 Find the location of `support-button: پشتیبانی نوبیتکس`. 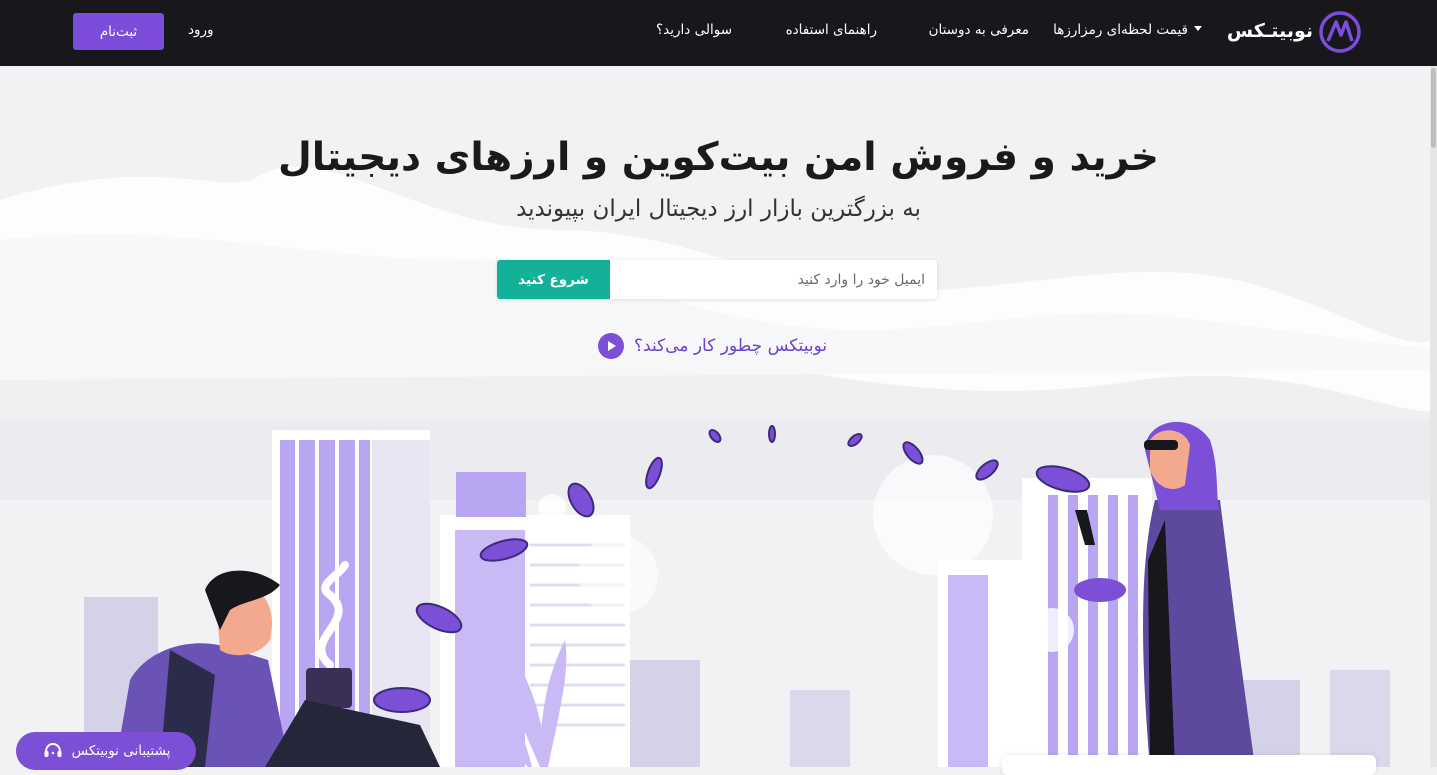

support-button: پشتیبانی نوبیتکس is located at coordinates (106, 751).